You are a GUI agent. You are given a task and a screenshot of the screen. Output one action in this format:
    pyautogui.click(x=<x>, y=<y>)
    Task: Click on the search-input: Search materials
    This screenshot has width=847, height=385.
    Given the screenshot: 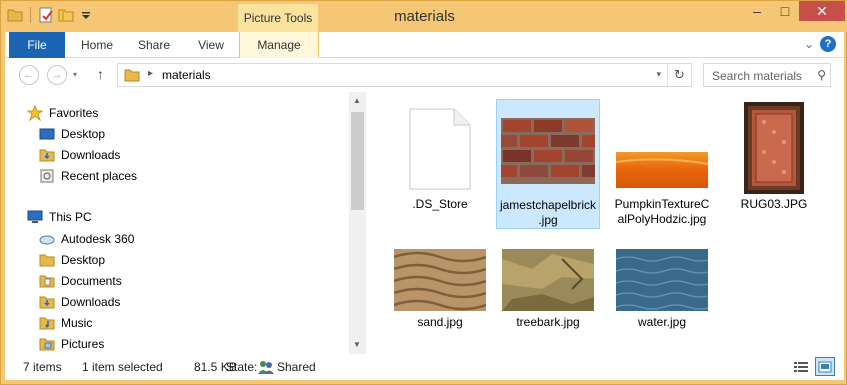 What is the action you would take?
    pyautogui.click(x=757, y=76)
    